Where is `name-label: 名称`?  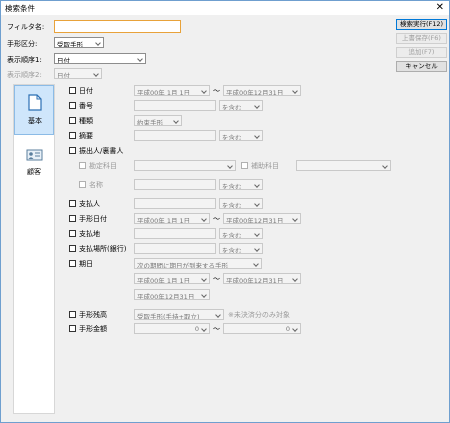
name-label: 名称 is located at coordinates (96, 185).